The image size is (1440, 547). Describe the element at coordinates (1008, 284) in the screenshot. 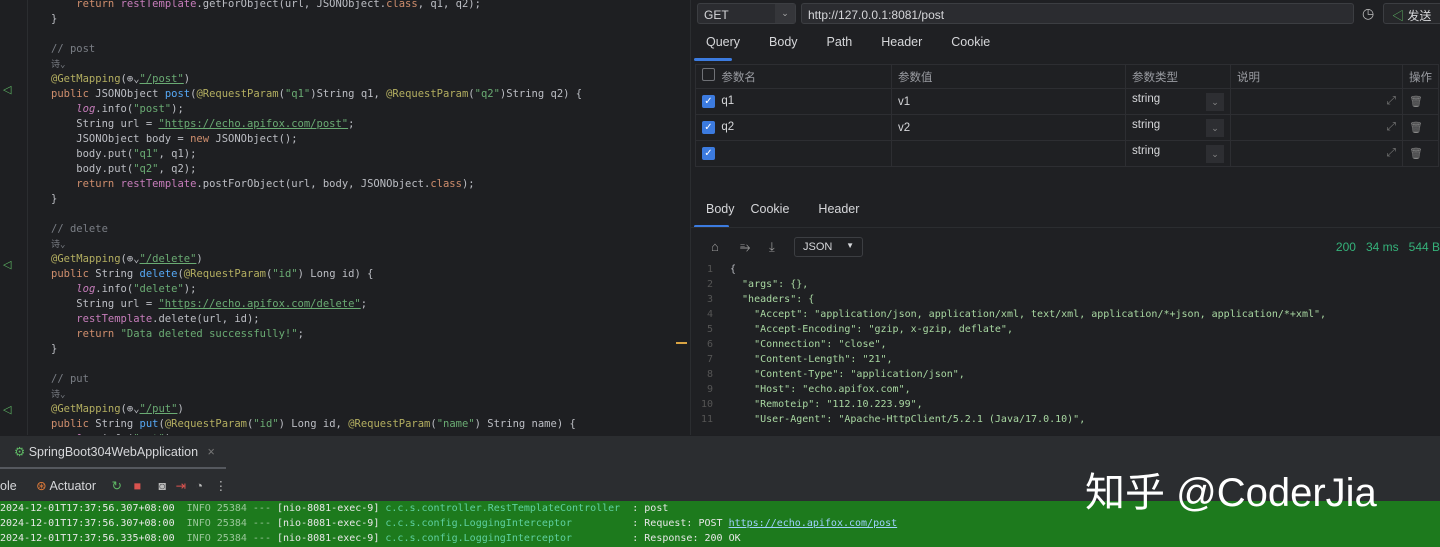

I see `json-line: 2 "args": {},` at that location.